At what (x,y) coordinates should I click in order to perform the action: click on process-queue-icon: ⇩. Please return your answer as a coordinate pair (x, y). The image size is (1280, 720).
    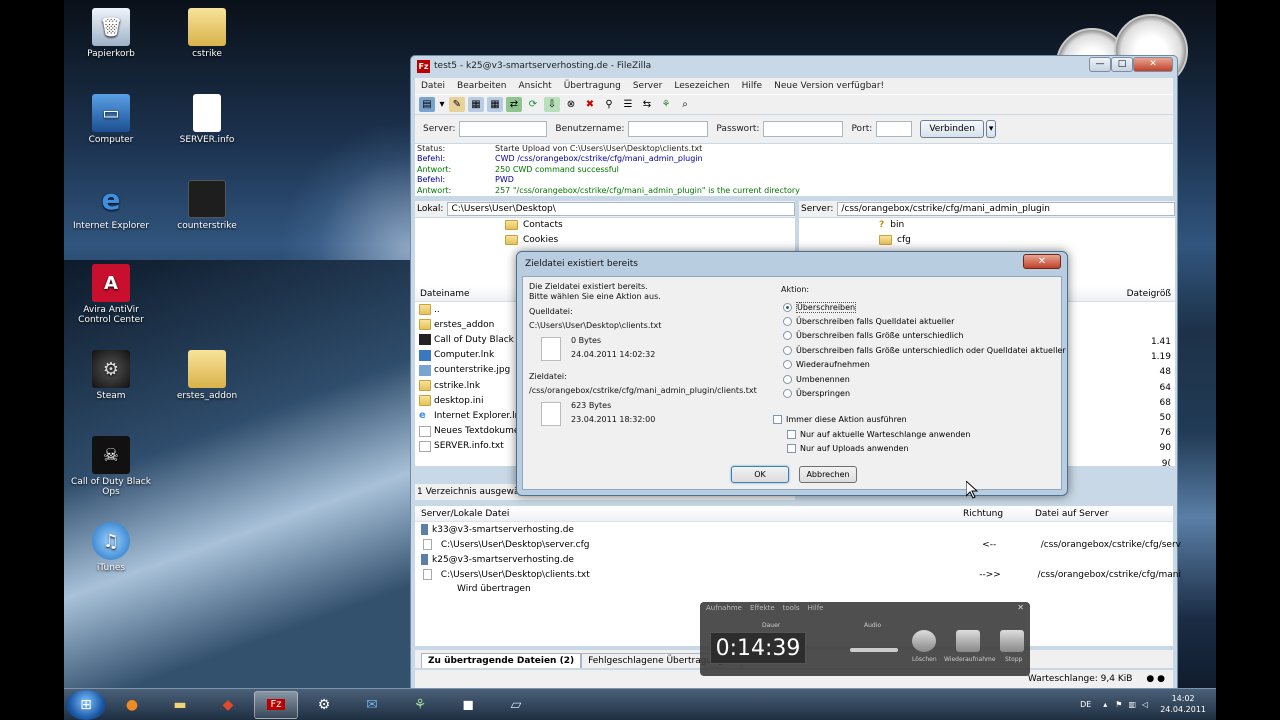
    Looking at the image, I should click on (552, 104).